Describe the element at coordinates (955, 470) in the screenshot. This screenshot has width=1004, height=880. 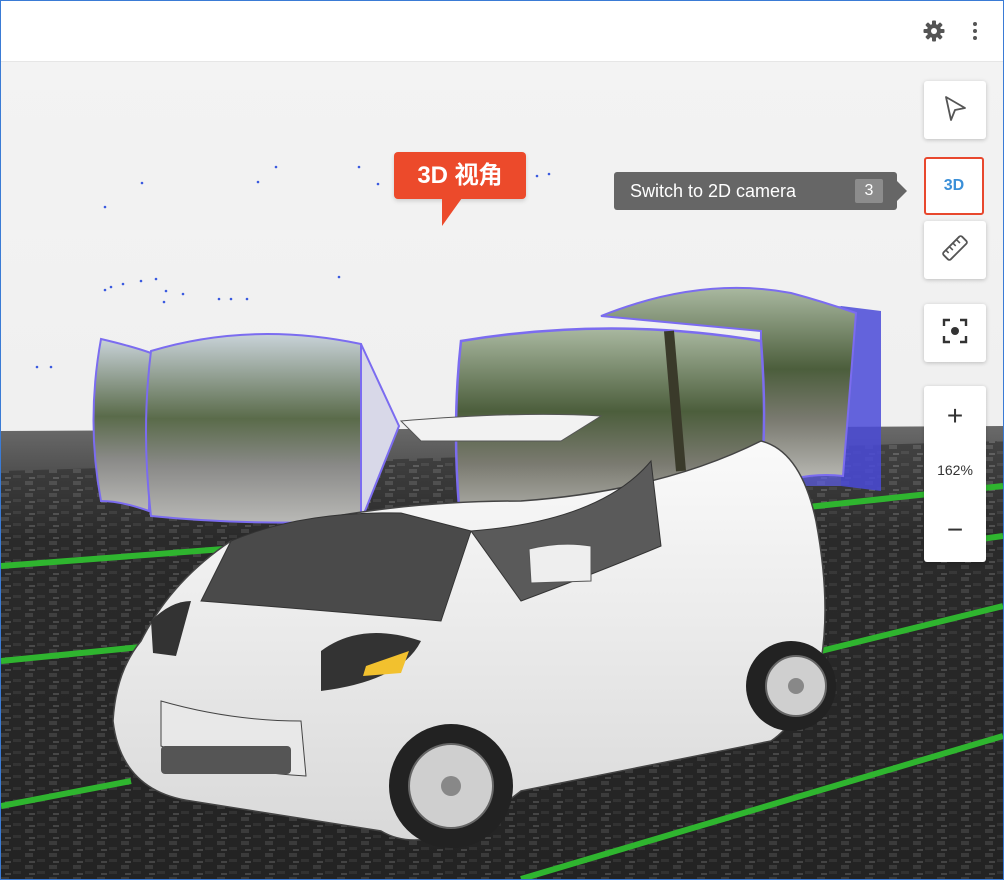
I see `zoom-level: 162%` at that location.